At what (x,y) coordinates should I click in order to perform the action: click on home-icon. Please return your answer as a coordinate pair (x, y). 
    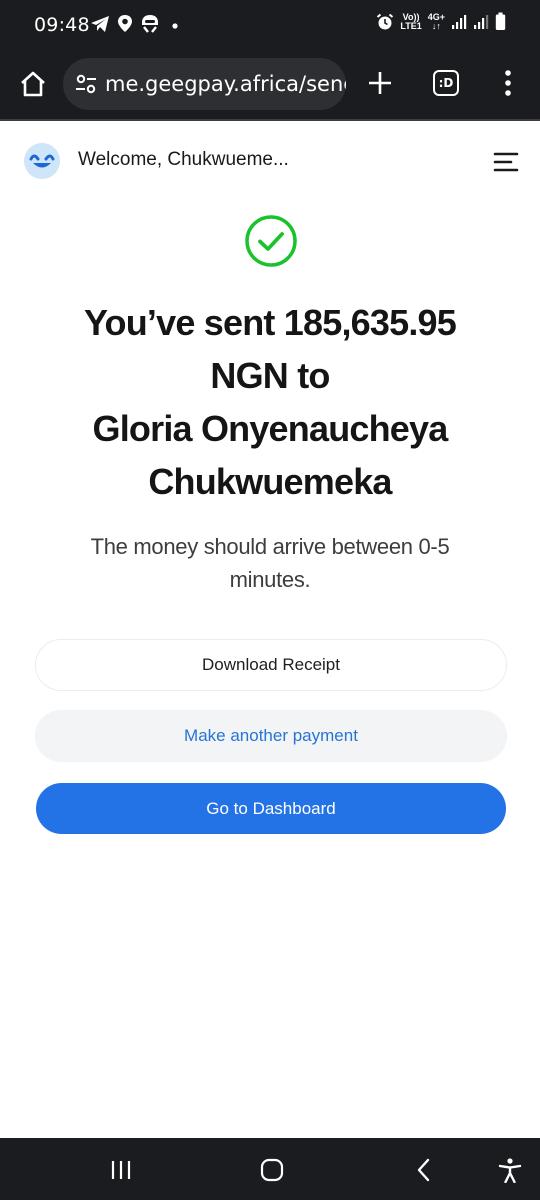
    Looking at the image, I should click on (33, 84).